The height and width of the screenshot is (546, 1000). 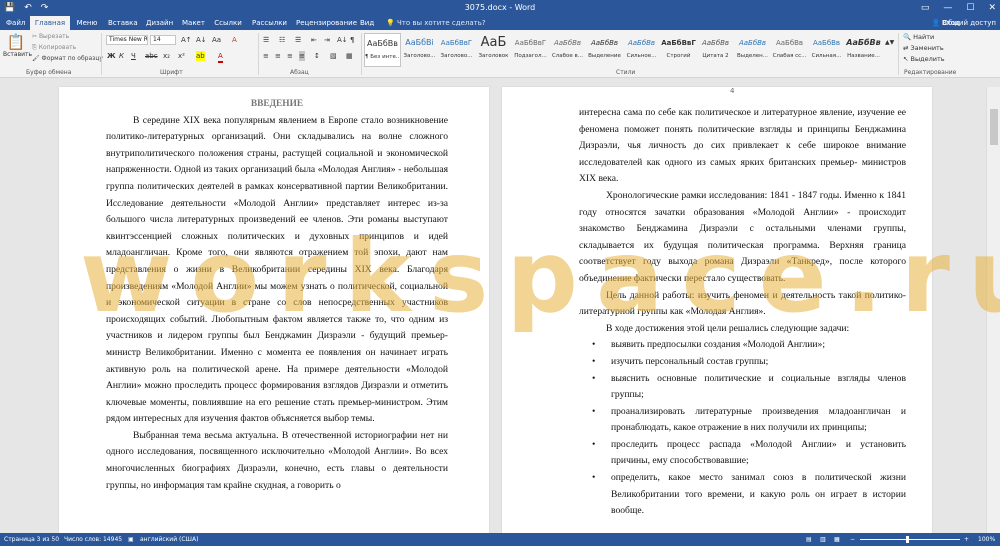 What do you see at coordinates (278, 56) in the screenshot?
I see `align-center-button: ≡` at bounding box center [278, 56].